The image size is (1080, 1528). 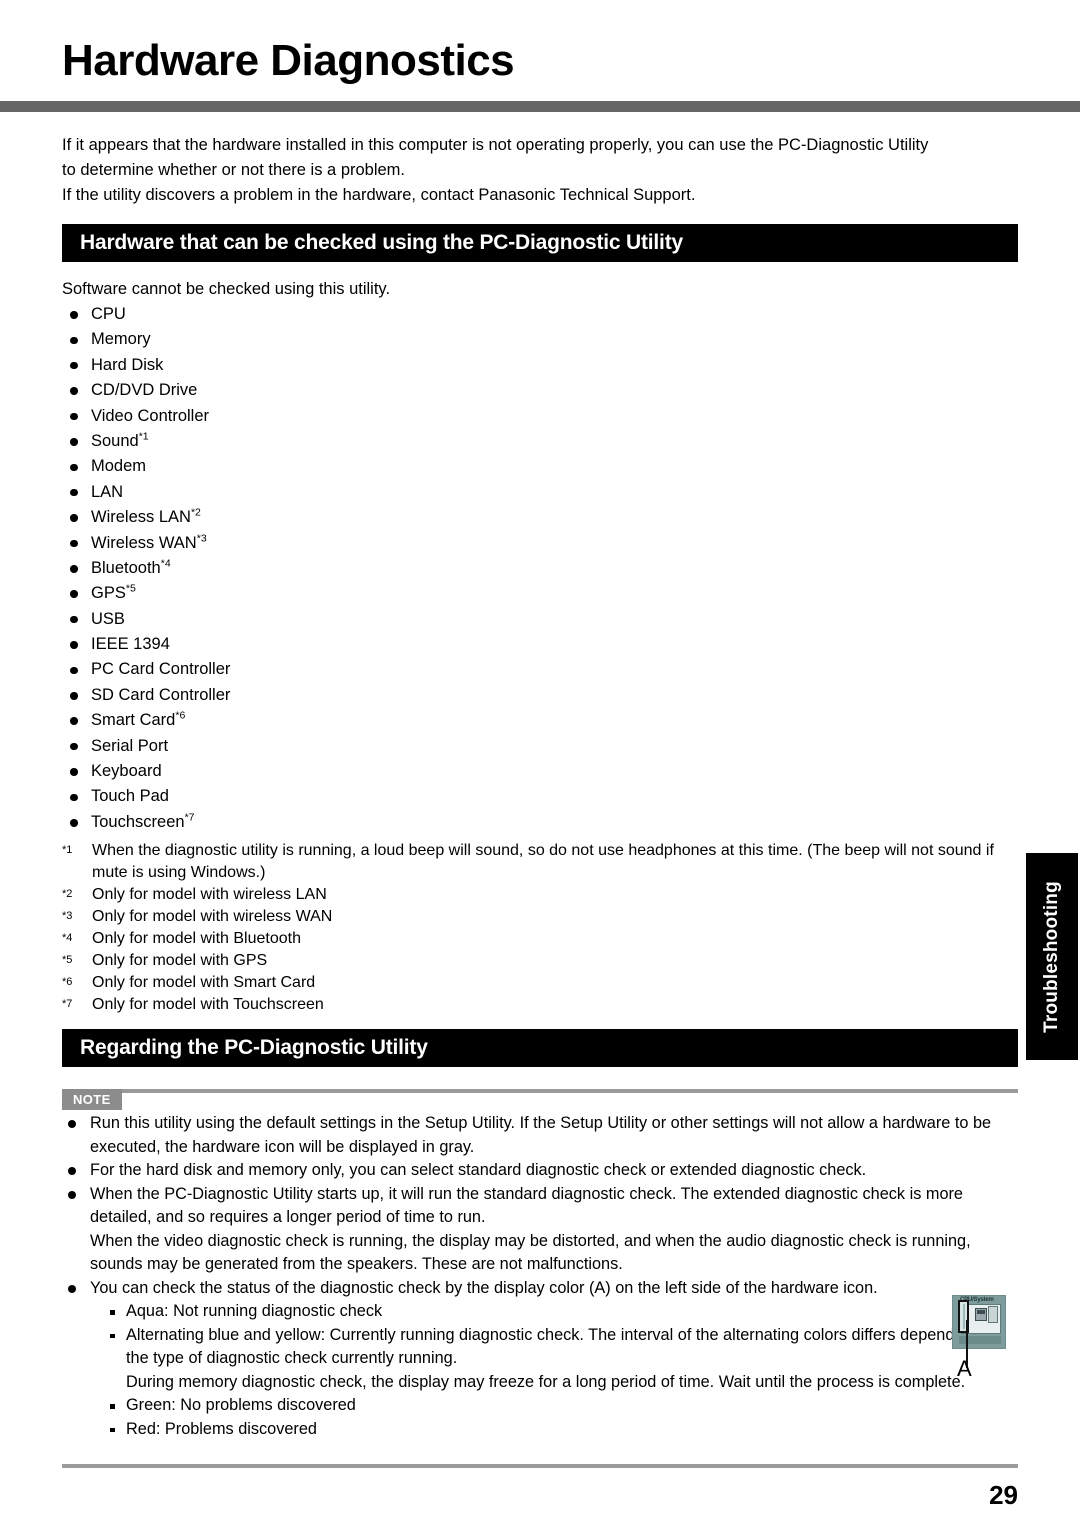 What do you see at coordinates (180, 715) in the screenshot?
I see `footnote-marker: *6` at bounding box center [180, 715].